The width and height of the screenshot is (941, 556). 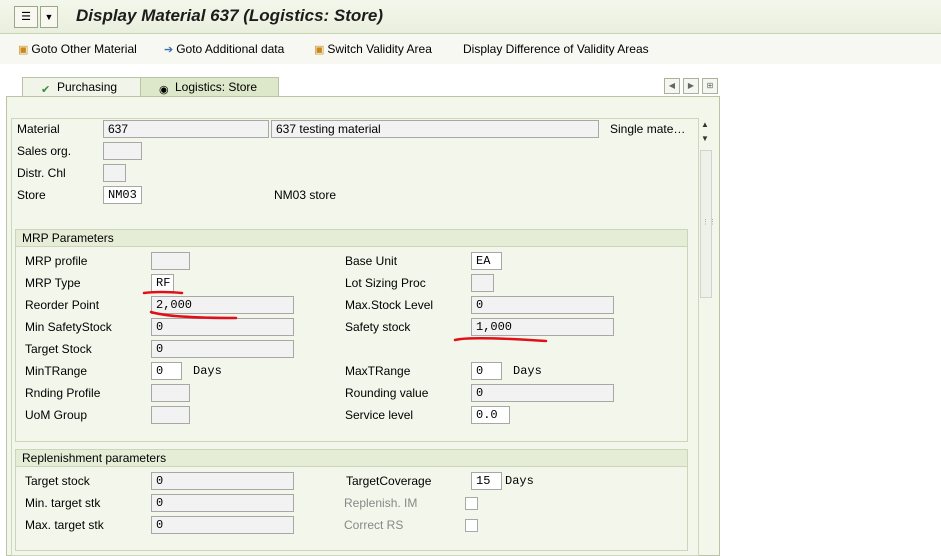 What do you see at coordinates (193, 315) in the screenshot?
I see `annotation-underline-reorder-point` at bounding box center [193, 315].